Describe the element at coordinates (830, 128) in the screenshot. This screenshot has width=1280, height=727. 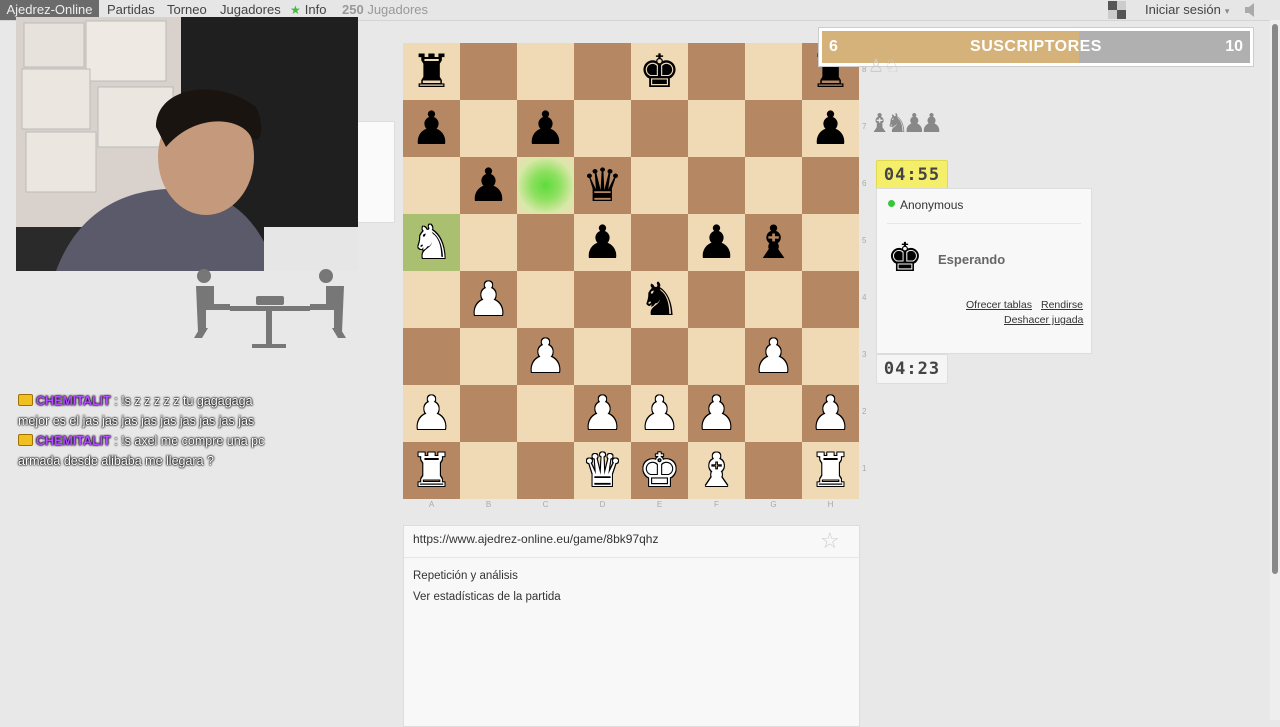
I see `black-piece-h7: ♟` at that location.